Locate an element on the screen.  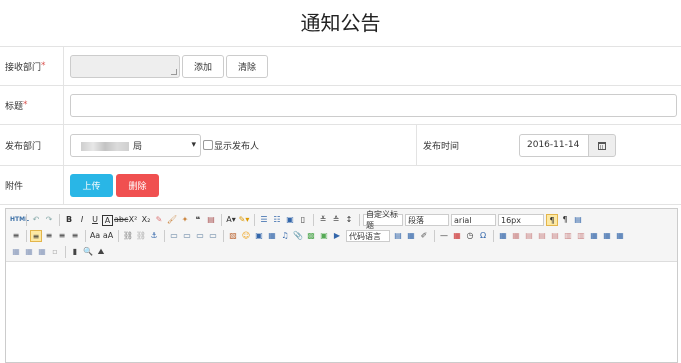
fullscreen-icon: ▣ is located at coordinates (290, 220).